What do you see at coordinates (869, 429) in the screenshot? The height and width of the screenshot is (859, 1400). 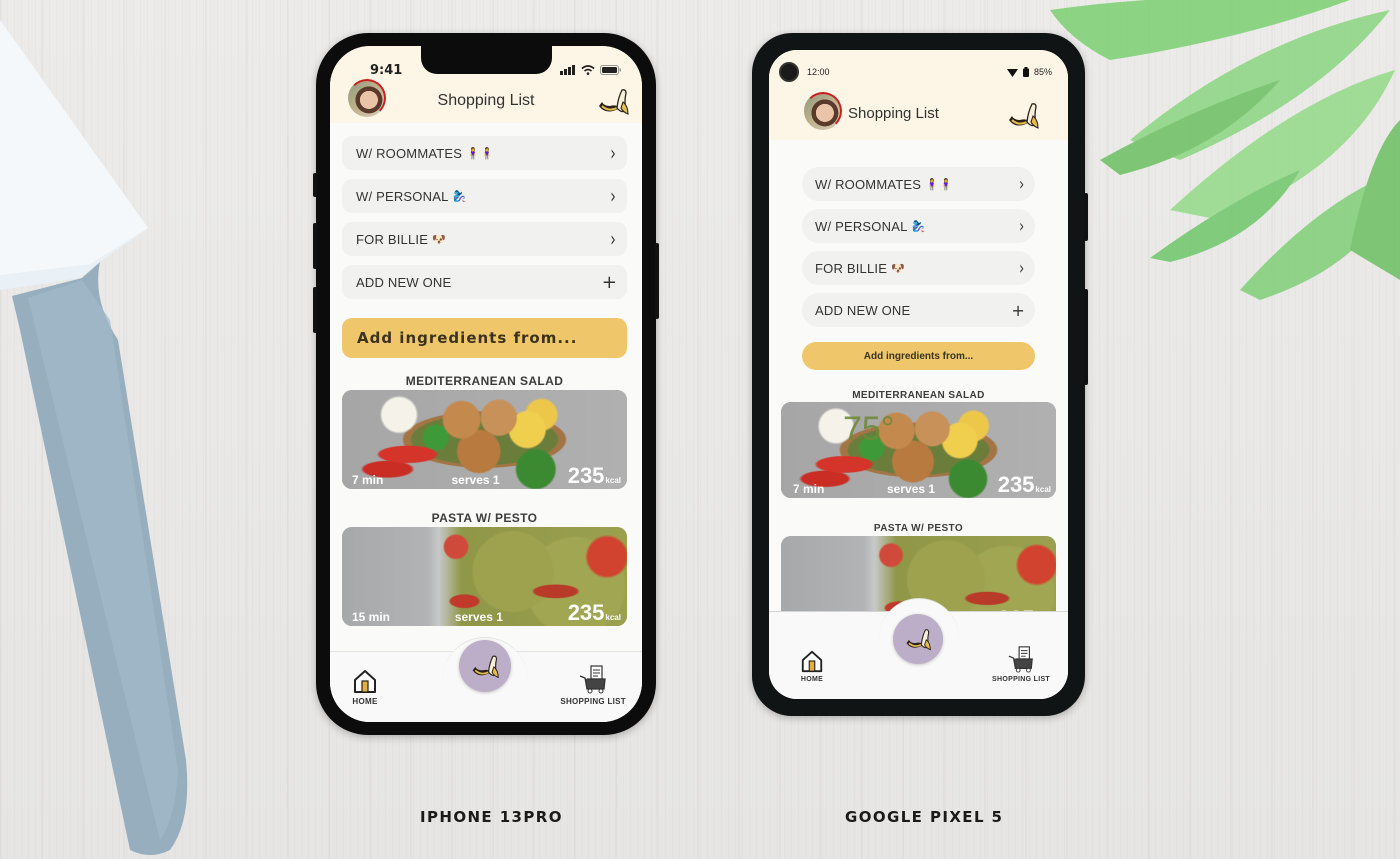 I see `temperature-overlay: 75°` at bounding box center [869, 429].